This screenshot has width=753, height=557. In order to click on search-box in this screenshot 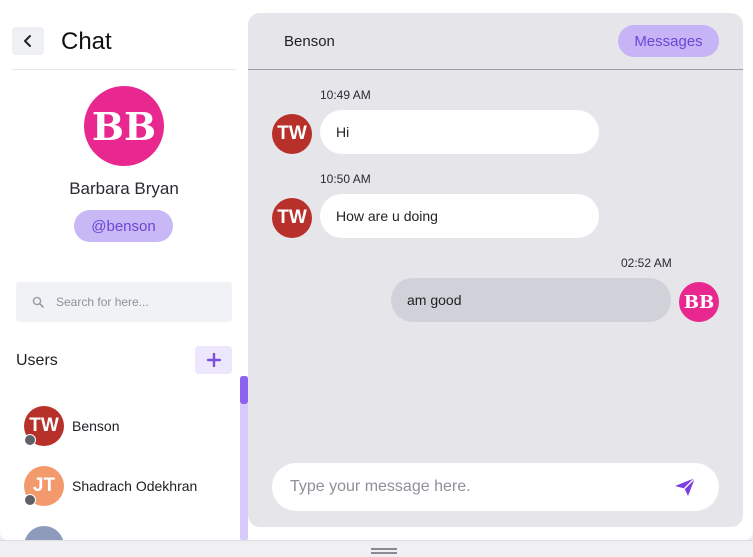, I will do `click(124, 302)`.